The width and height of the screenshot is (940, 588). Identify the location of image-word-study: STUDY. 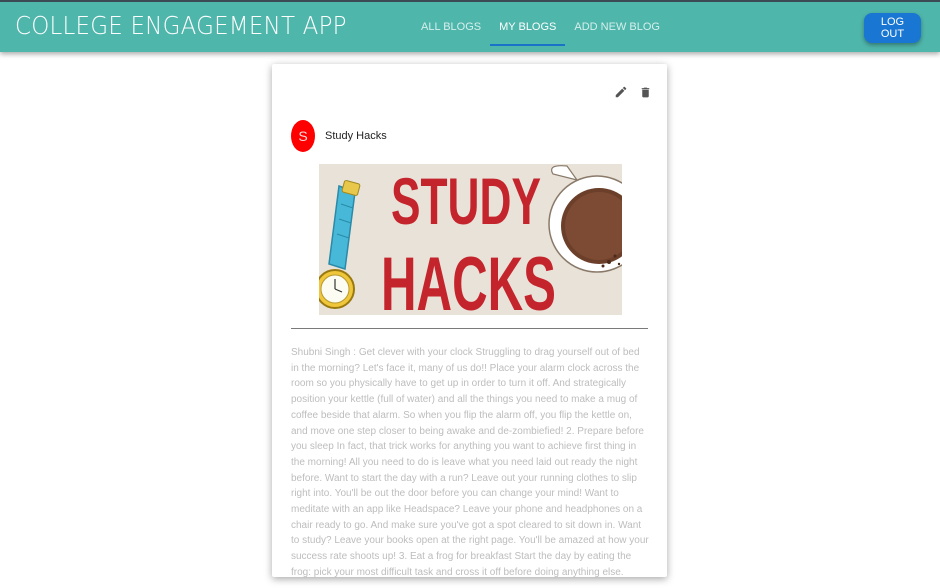
(466, 201).